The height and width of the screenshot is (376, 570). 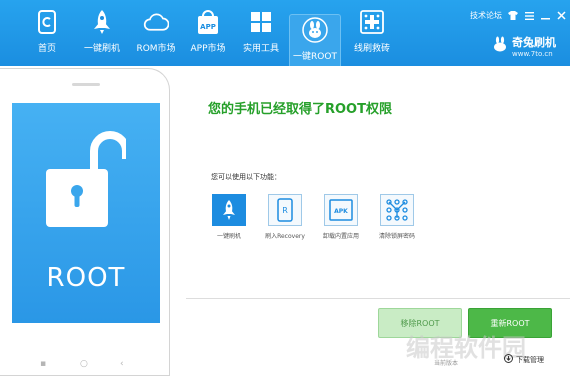 I want to click on feature-label: 卸载内置应用, so click(x=340, y=236).